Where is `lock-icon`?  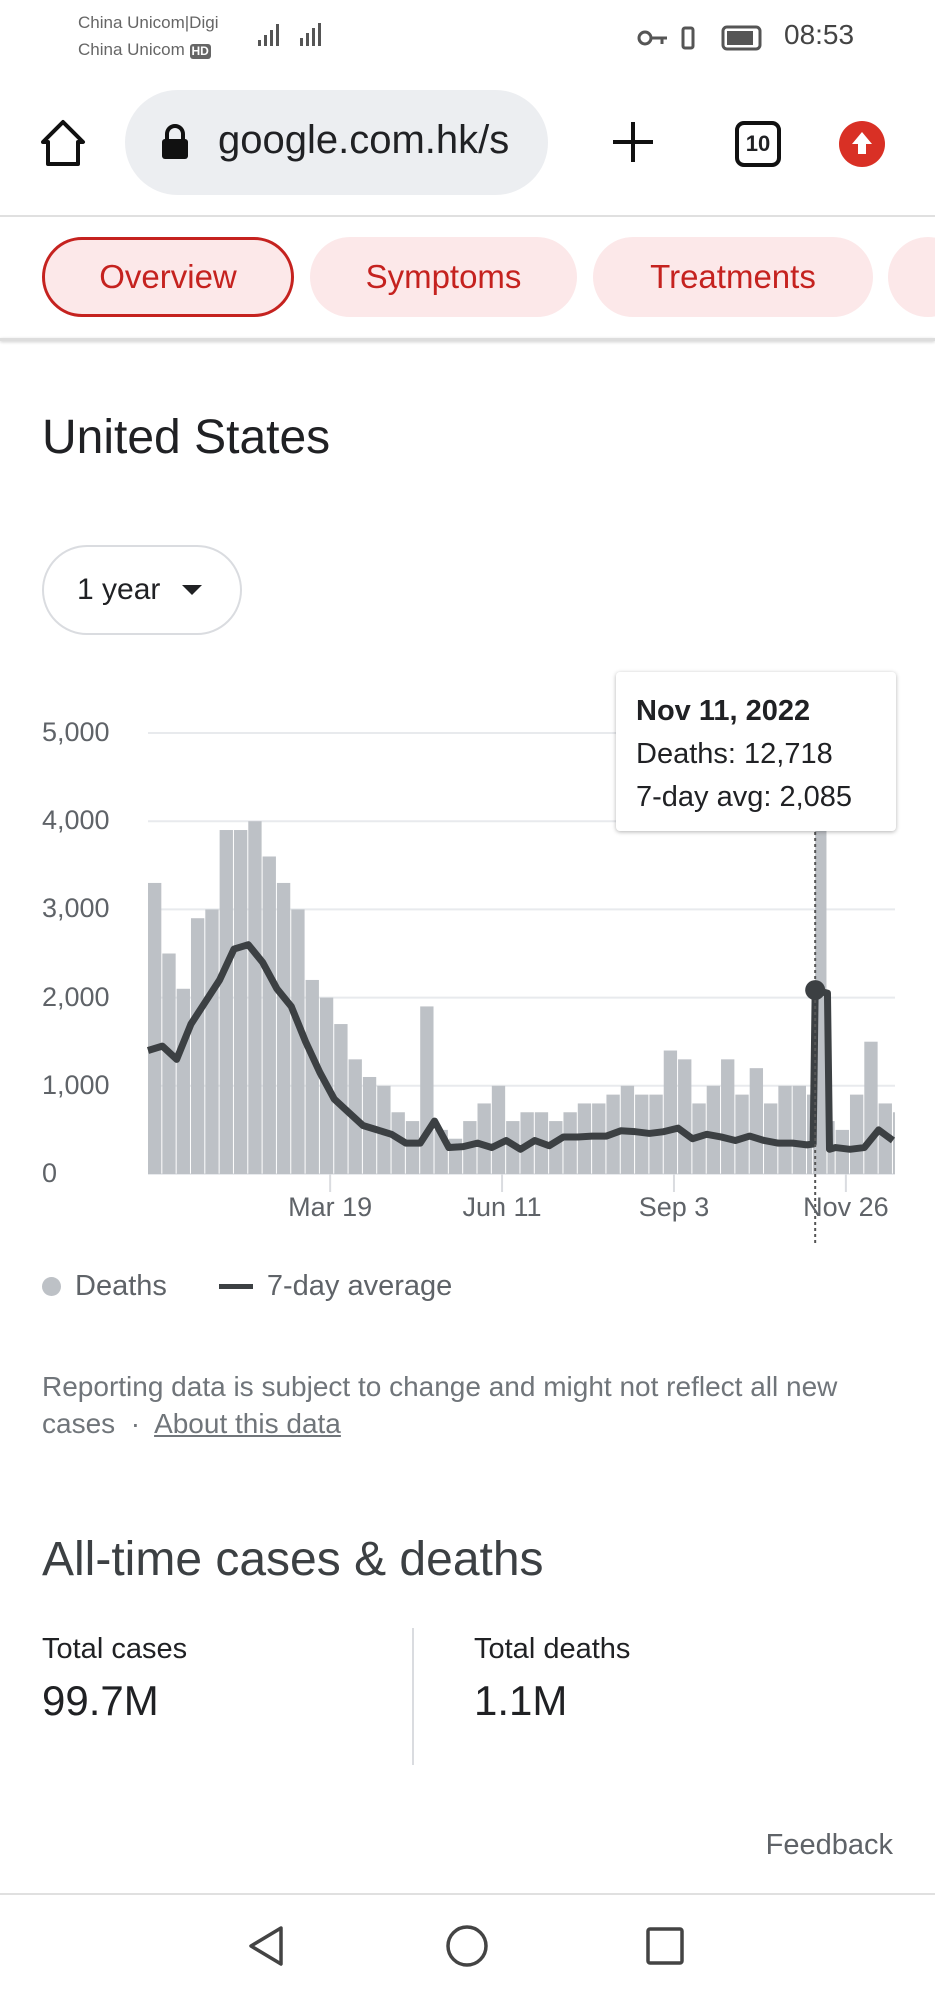
lock-icon is located at coordinates (175, 141).